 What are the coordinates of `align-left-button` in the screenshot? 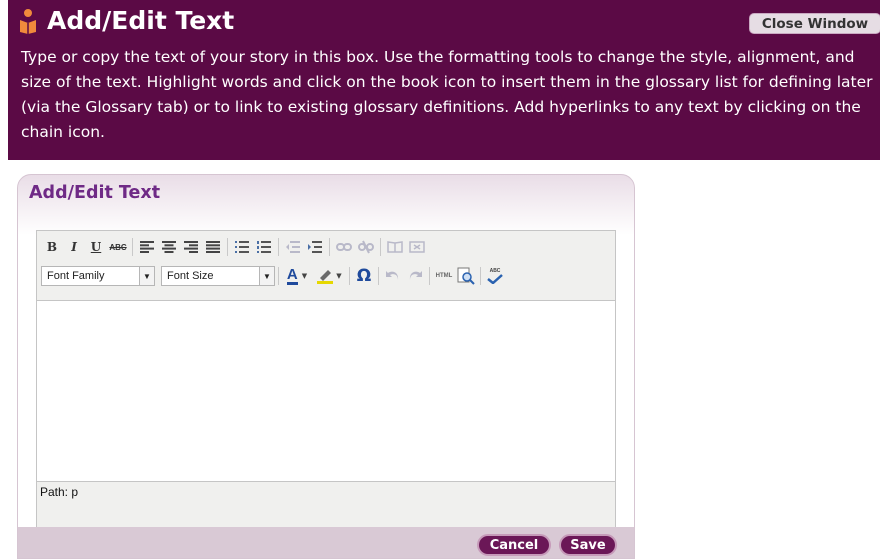 It's located at (147, 247).